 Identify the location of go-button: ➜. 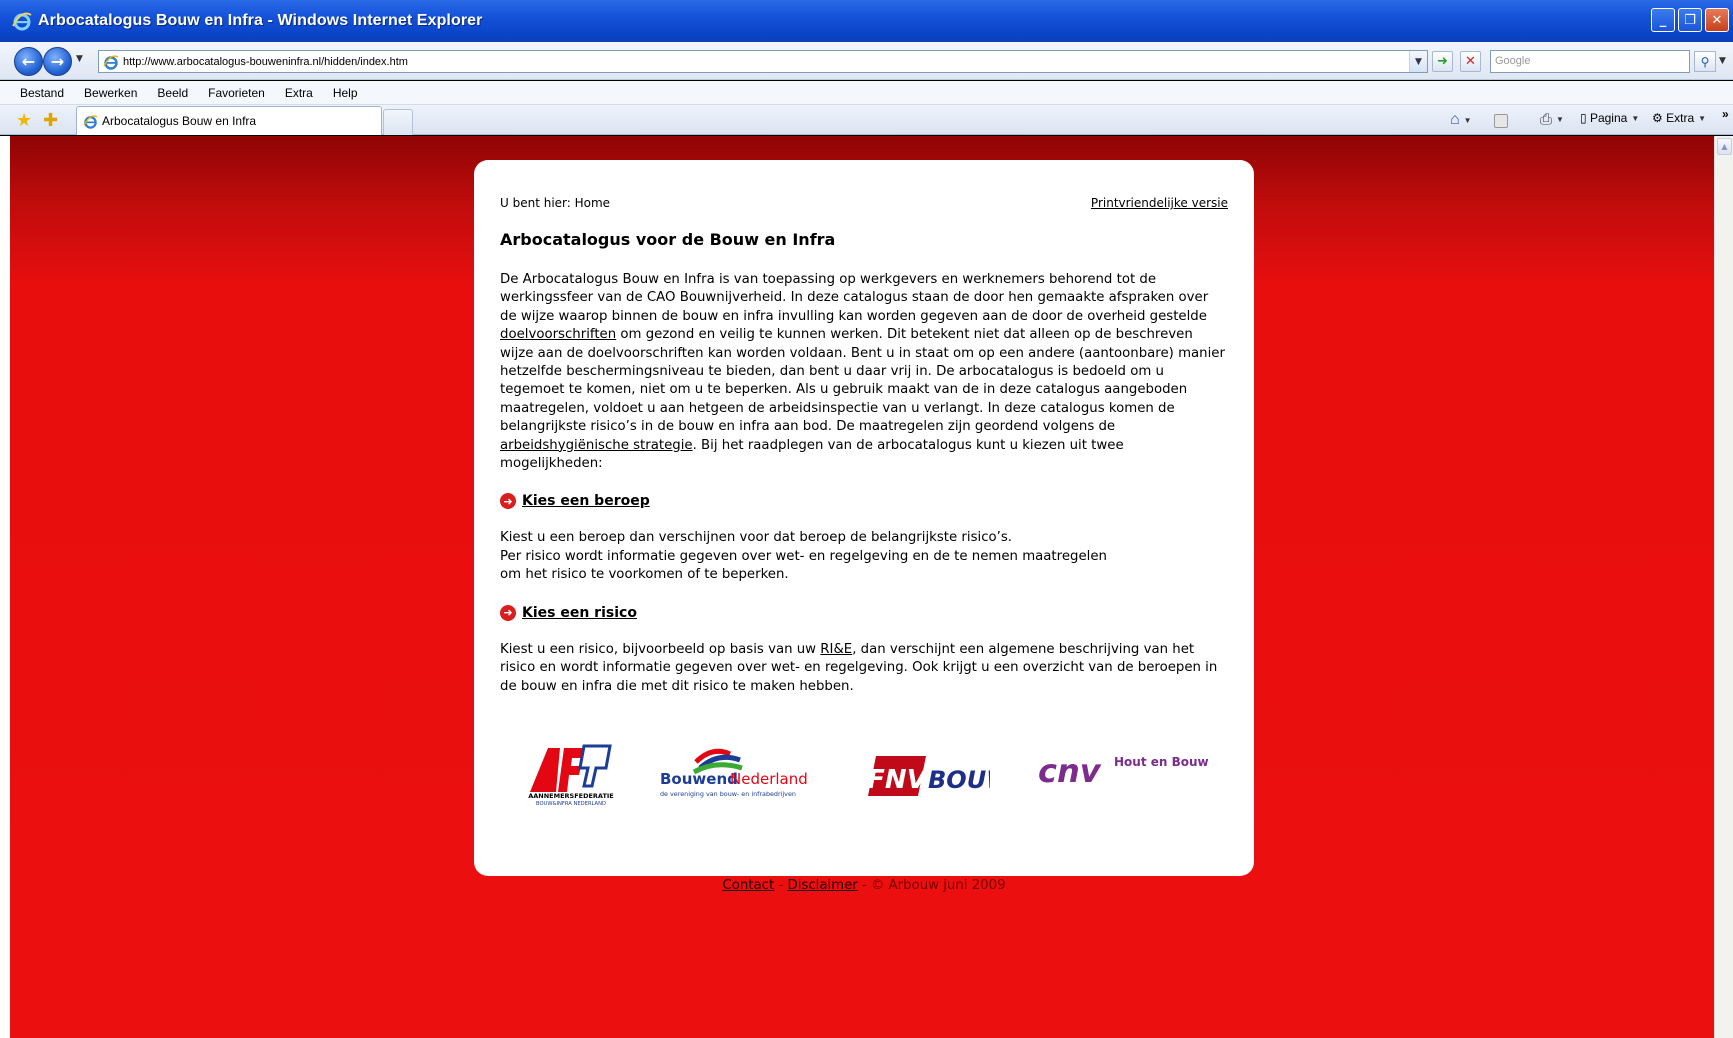
(1442, 61).